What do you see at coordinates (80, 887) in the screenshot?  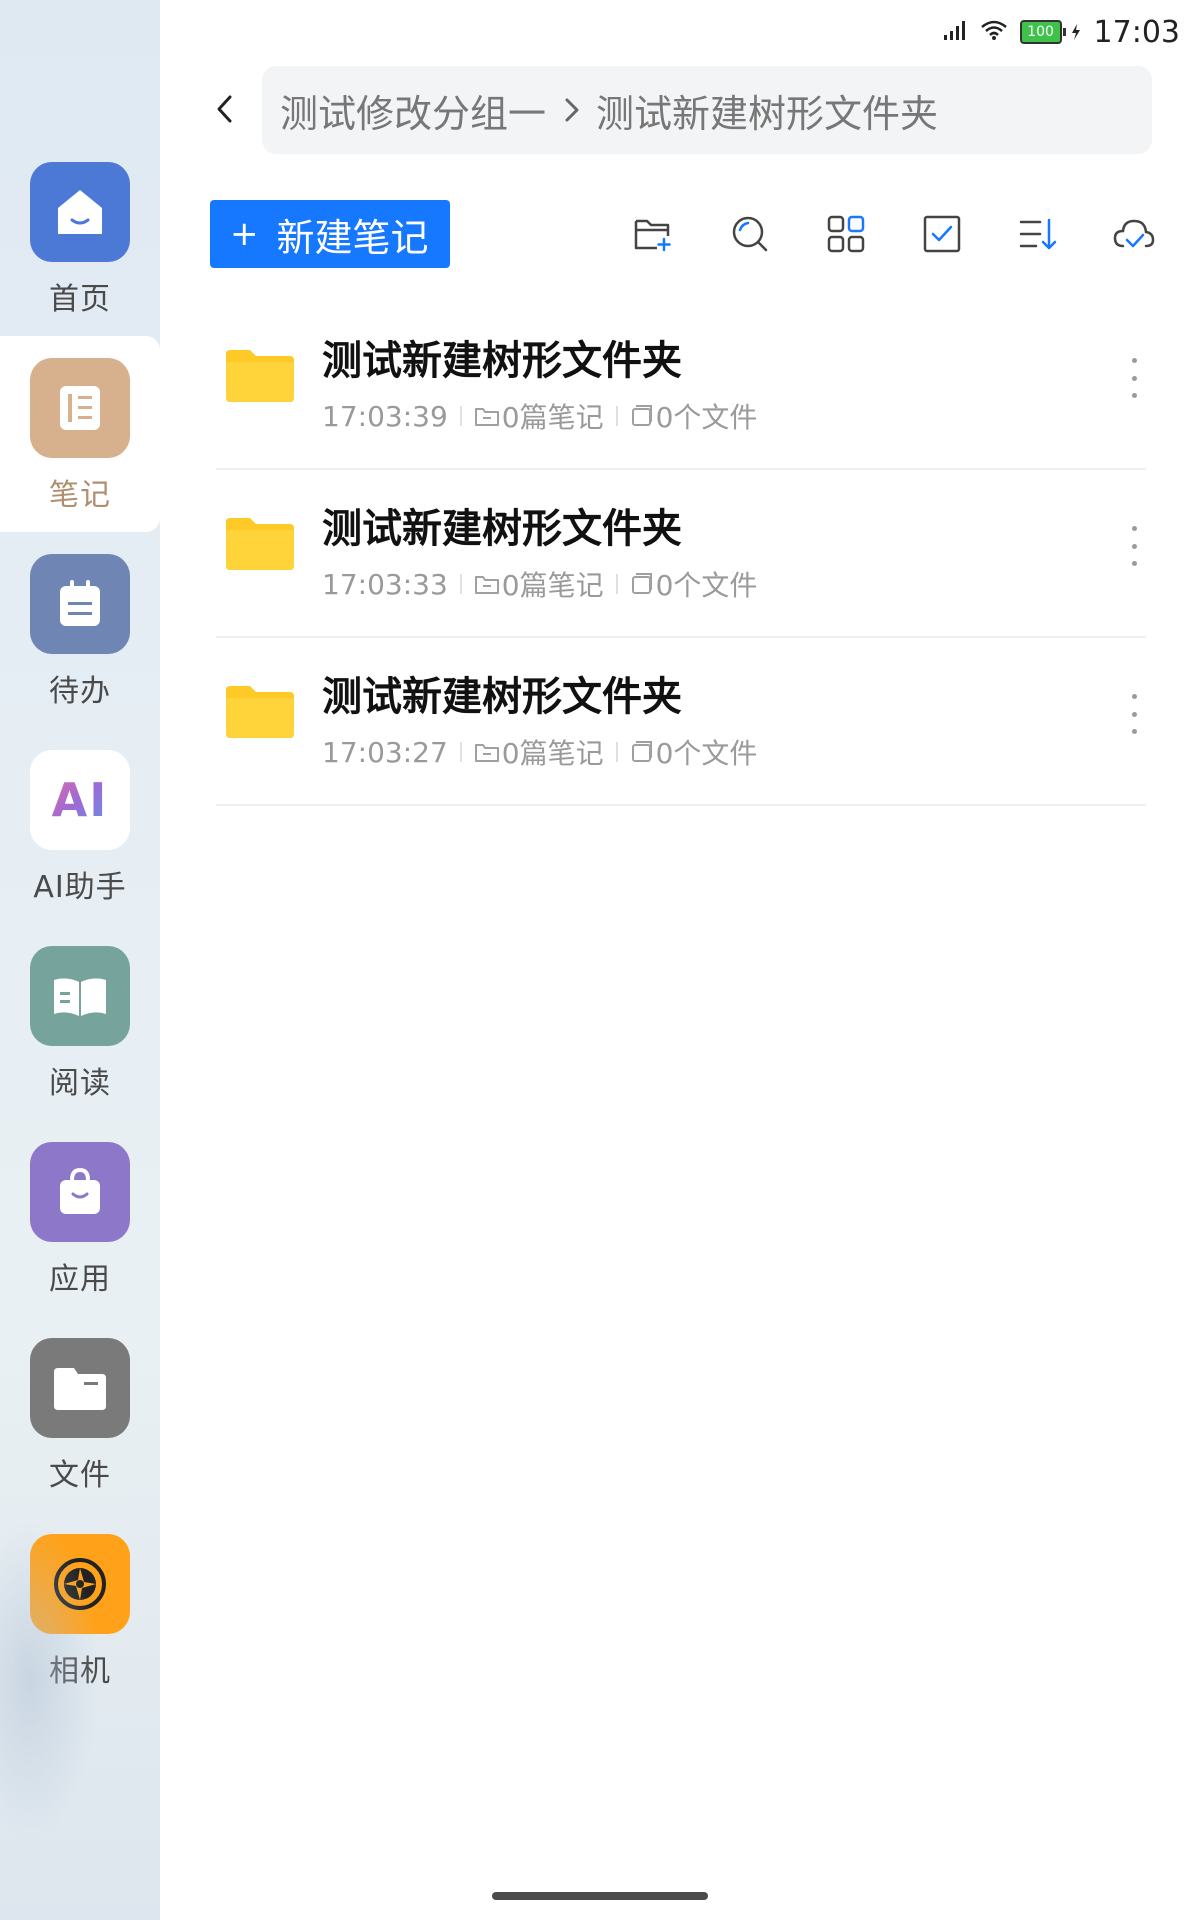 I see `sidebar-item-label: AI助手` at bounding box center [80, 887].